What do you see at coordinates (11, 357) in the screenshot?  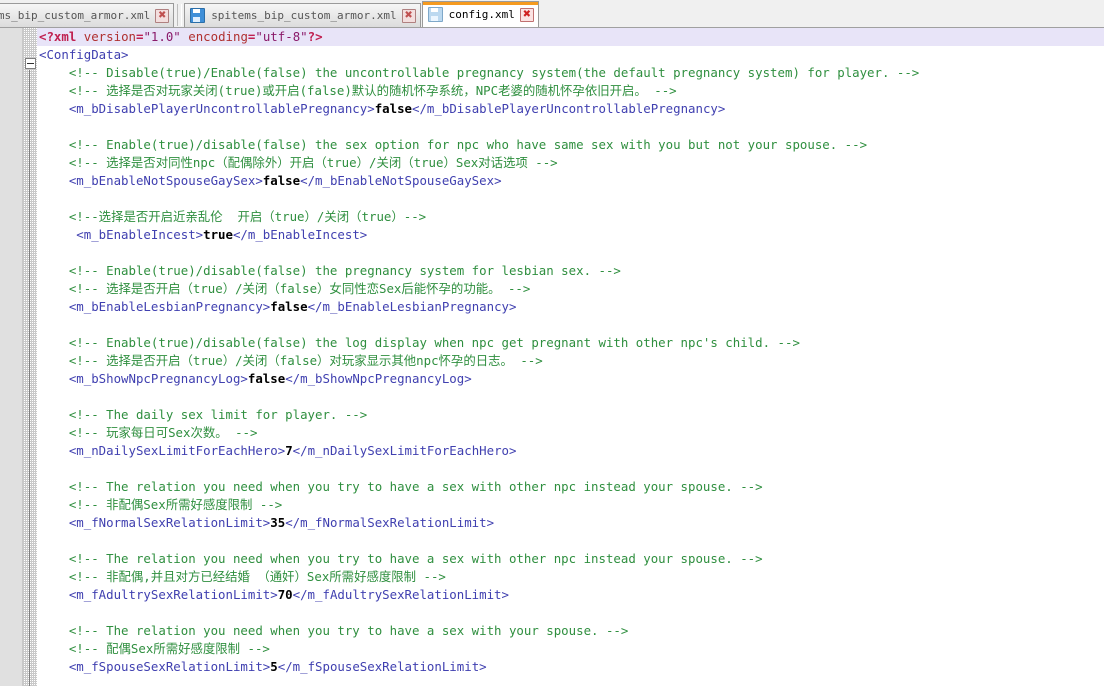 I see `line-number-gutter` at bounding box center [11, 357].